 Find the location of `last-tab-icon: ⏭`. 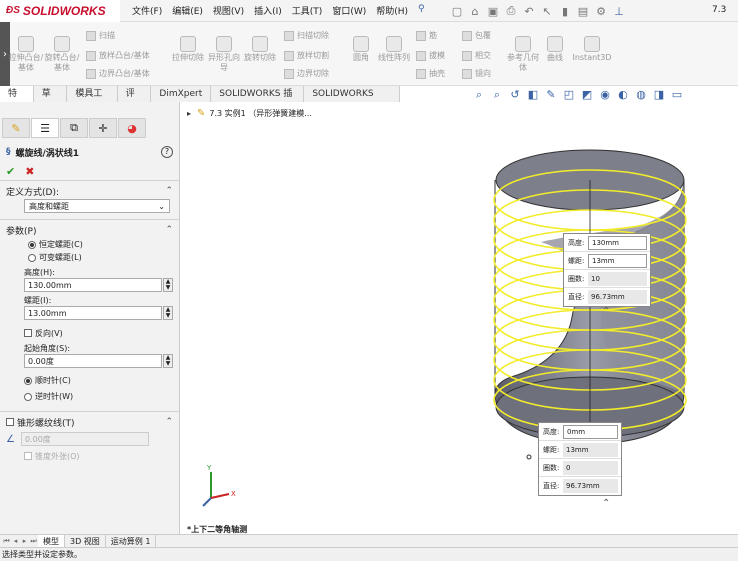

last-tab-icon: ⏭ is located at coordinates (33, 541).